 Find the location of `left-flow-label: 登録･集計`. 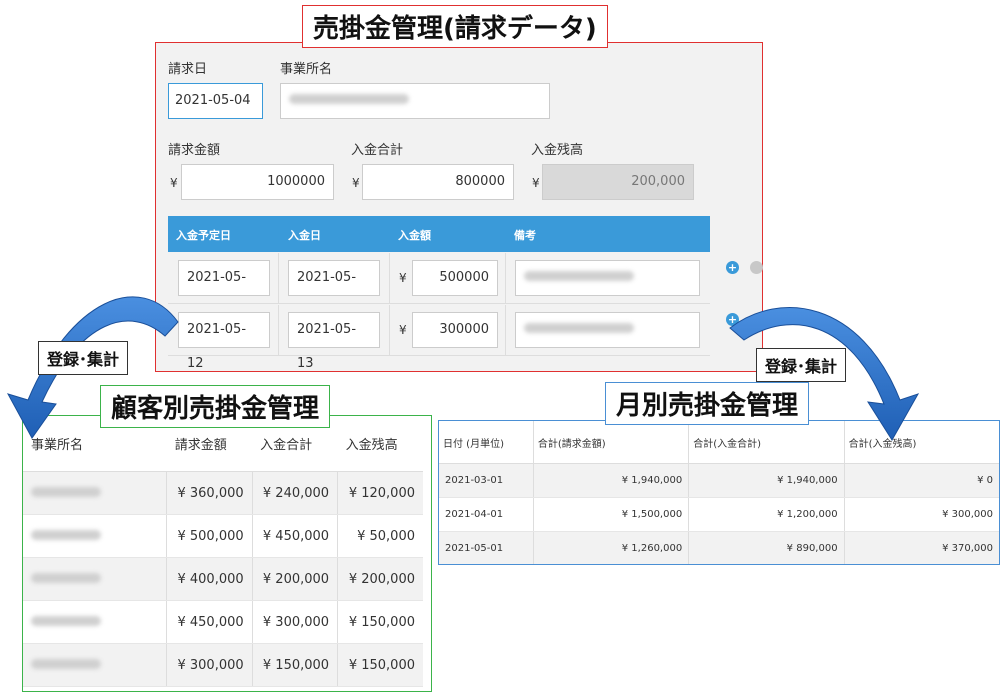

left-flow-label: 登録･集計 is located at coordinates (83, 358).